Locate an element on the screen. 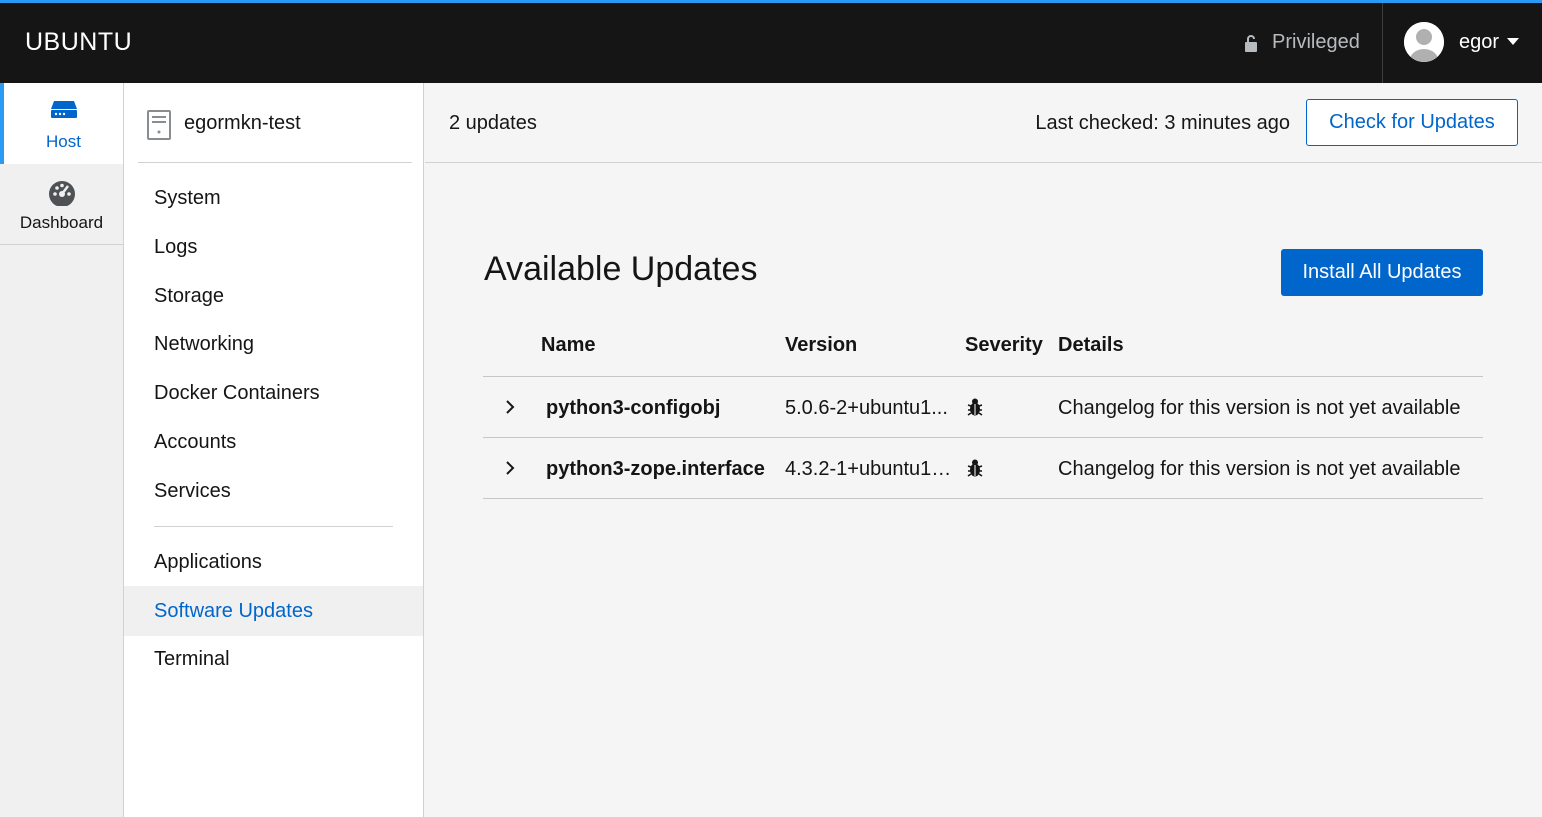  caret-down-icon is located at coordinates (1513, 41).